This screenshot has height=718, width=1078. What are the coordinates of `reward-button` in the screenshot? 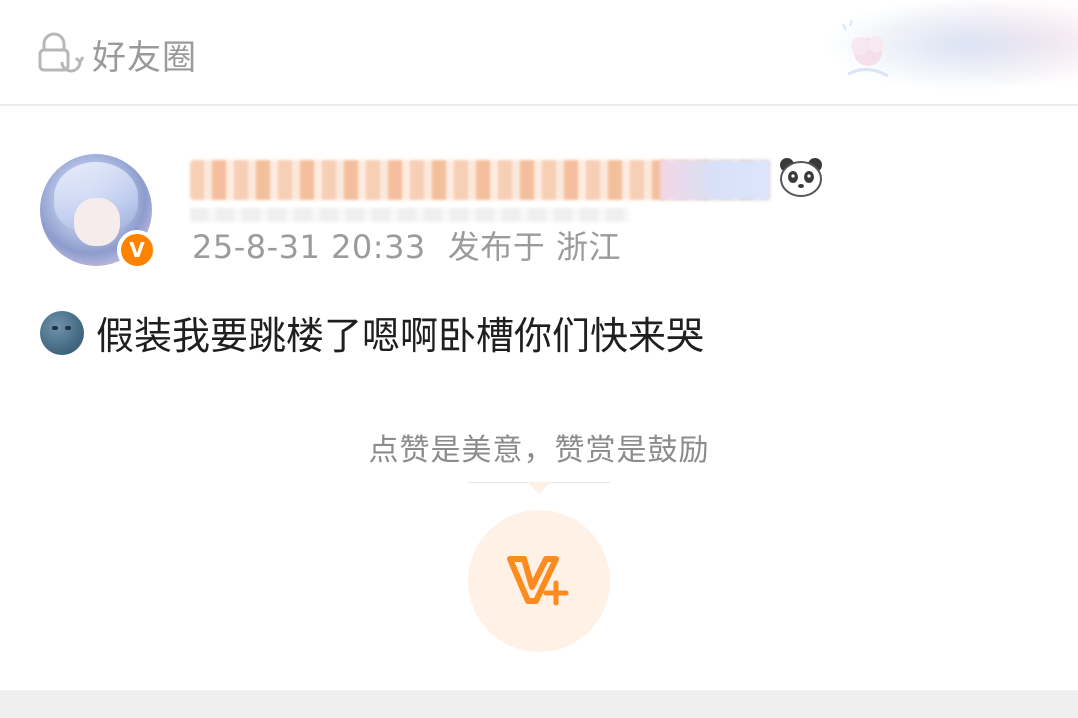 It's located at (539, 581).